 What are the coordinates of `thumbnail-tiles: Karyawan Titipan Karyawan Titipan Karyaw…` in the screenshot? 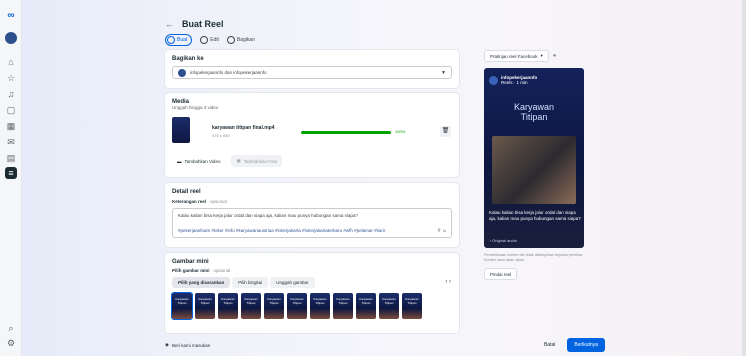 It's located at (311, 306).